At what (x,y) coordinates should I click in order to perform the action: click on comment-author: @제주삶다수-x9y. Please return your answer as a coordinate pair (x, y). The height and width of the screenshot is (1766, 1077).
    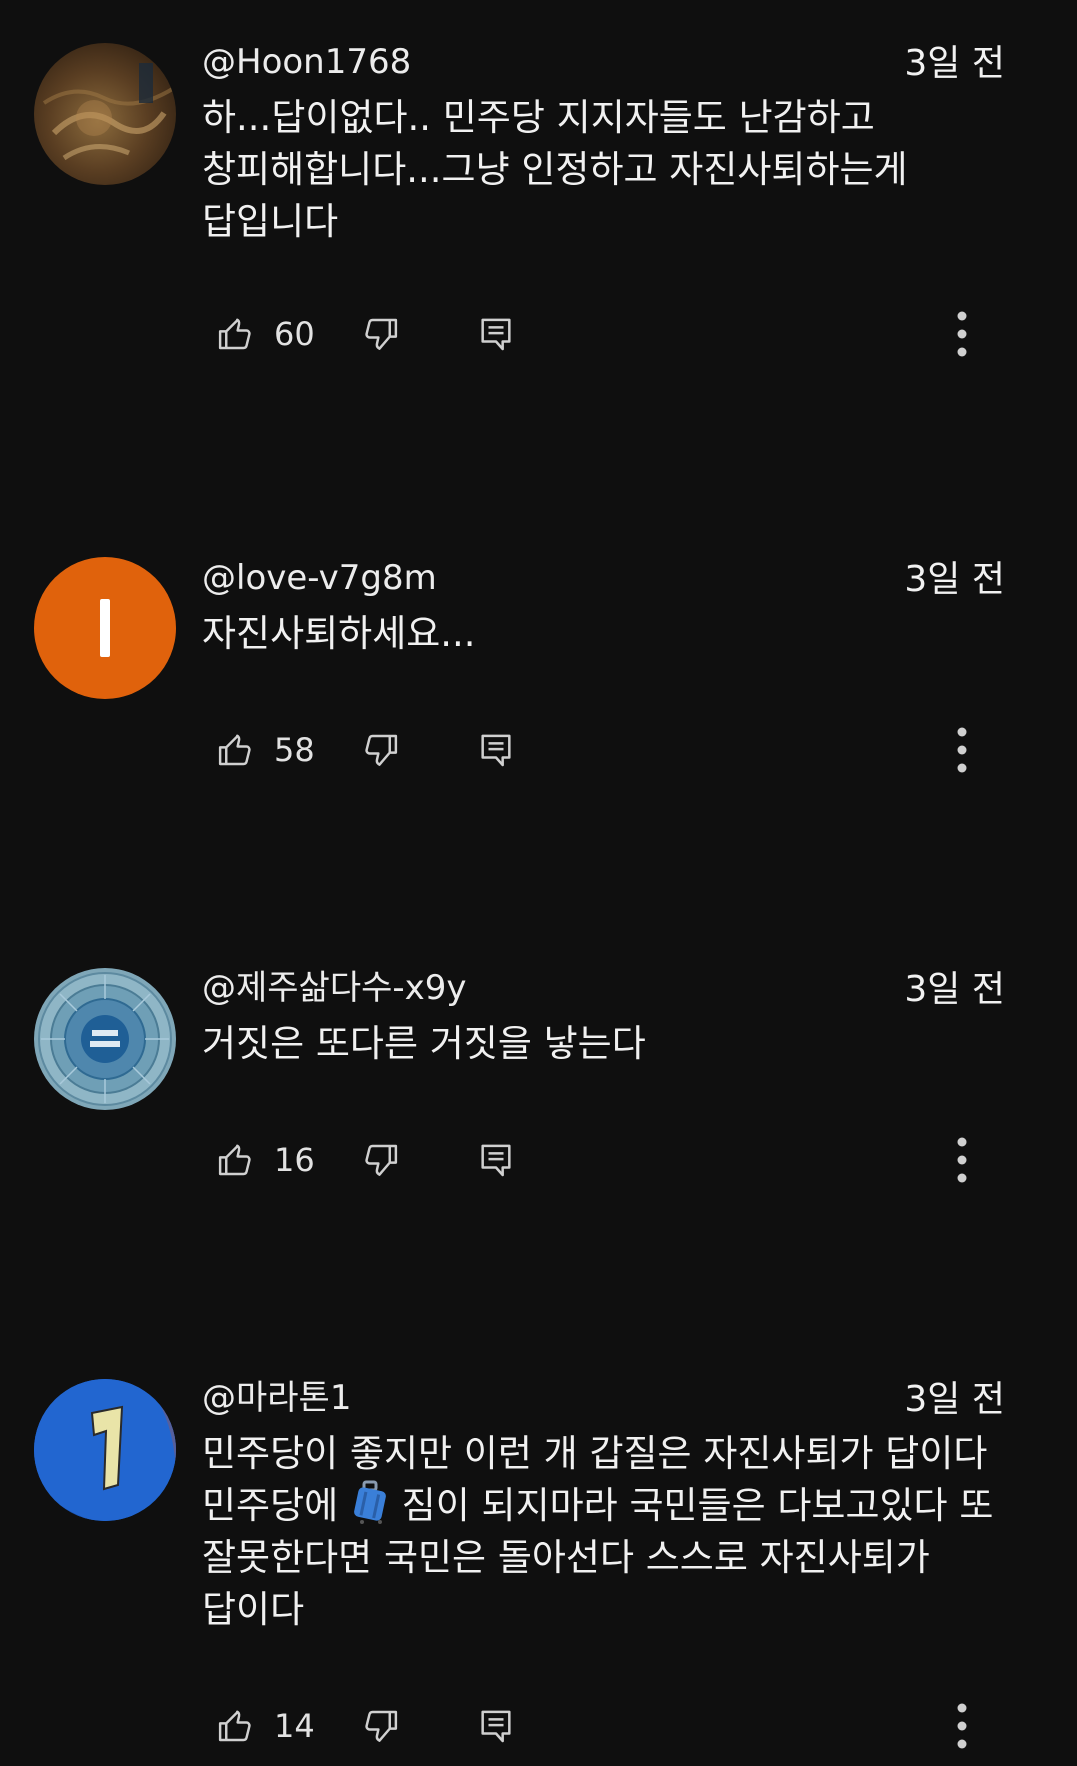
    Looking at the image, I should click on (334, 988).